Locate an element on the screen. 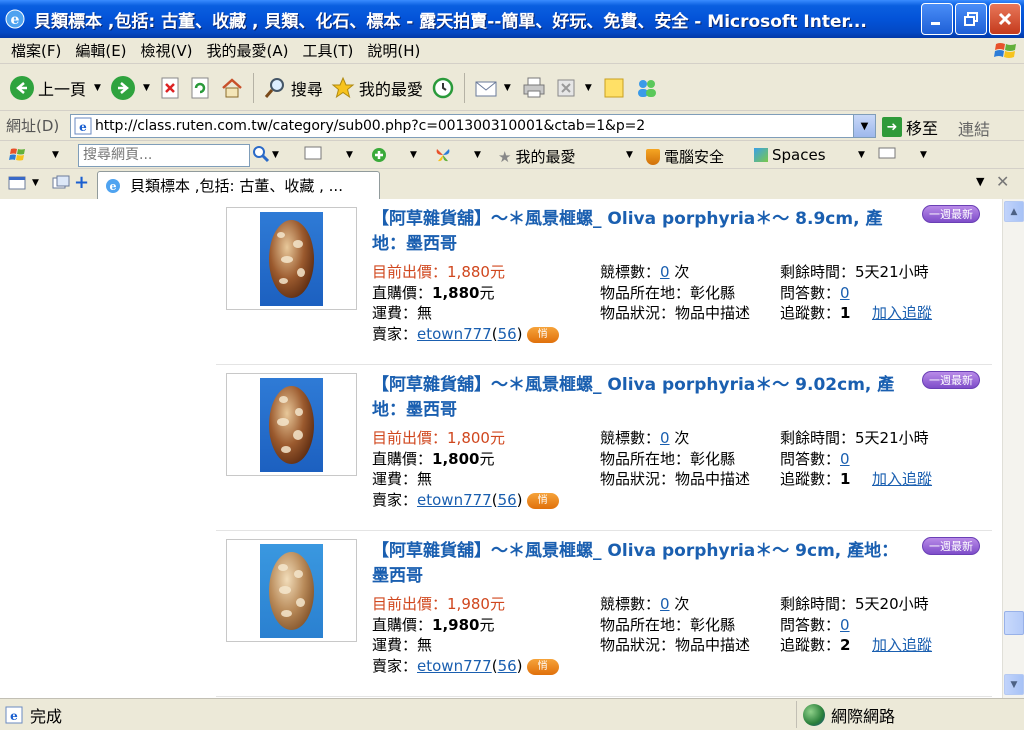  menu-edit: 編輯(E) is located at coordinates (100, 50).